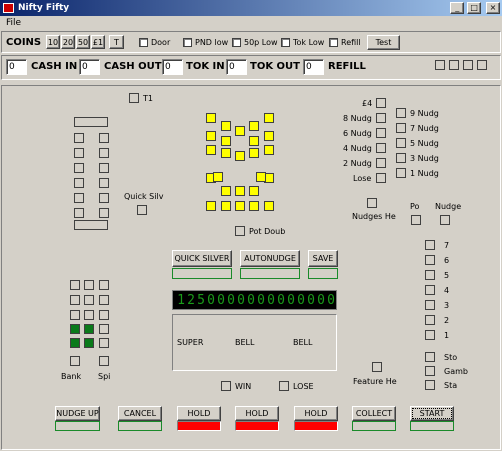 Image resolution: width=502 pixels, height=451 pixels. What do you see at coordinates (457, 8) in the screenshot?
I see `minimize-button: _` at bounding box center [457, 8].